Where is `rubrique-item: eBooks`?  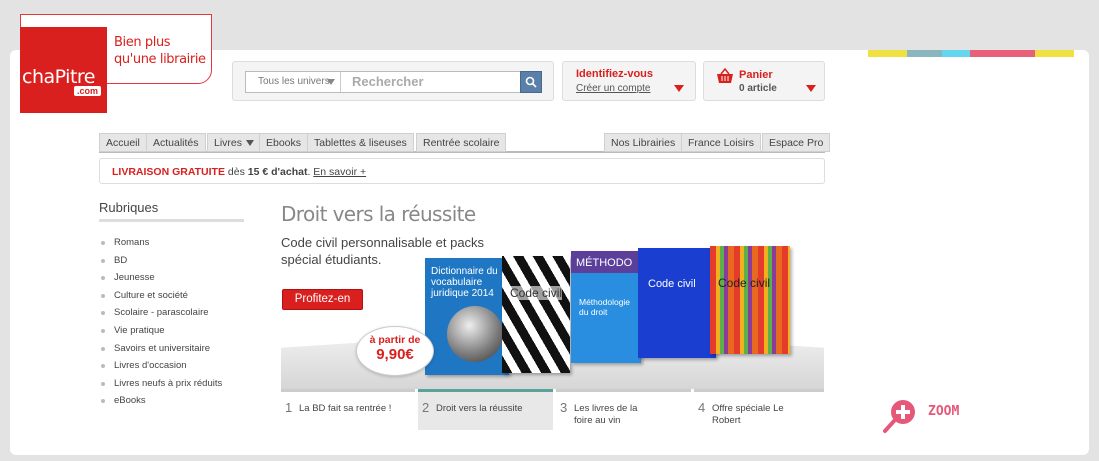 rubrique-item: eBooks is located at coordinates (161, 404).